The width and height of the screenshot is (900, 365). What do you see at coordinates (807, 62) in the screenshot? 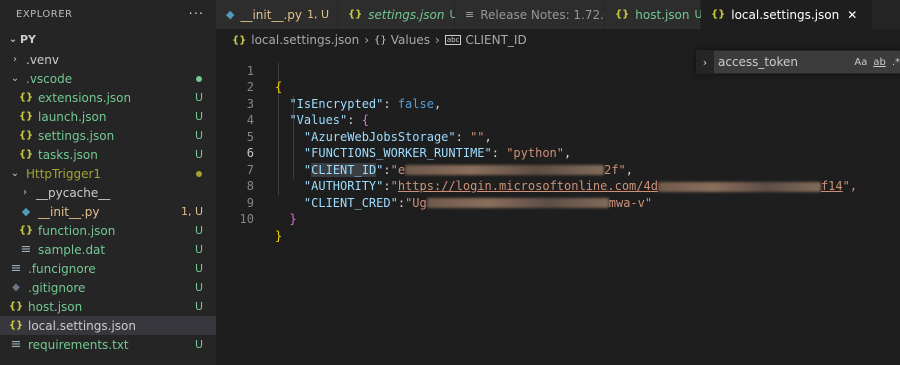
I see `find-input: access_token Aa ab .*` at bounding box center [807, 62].